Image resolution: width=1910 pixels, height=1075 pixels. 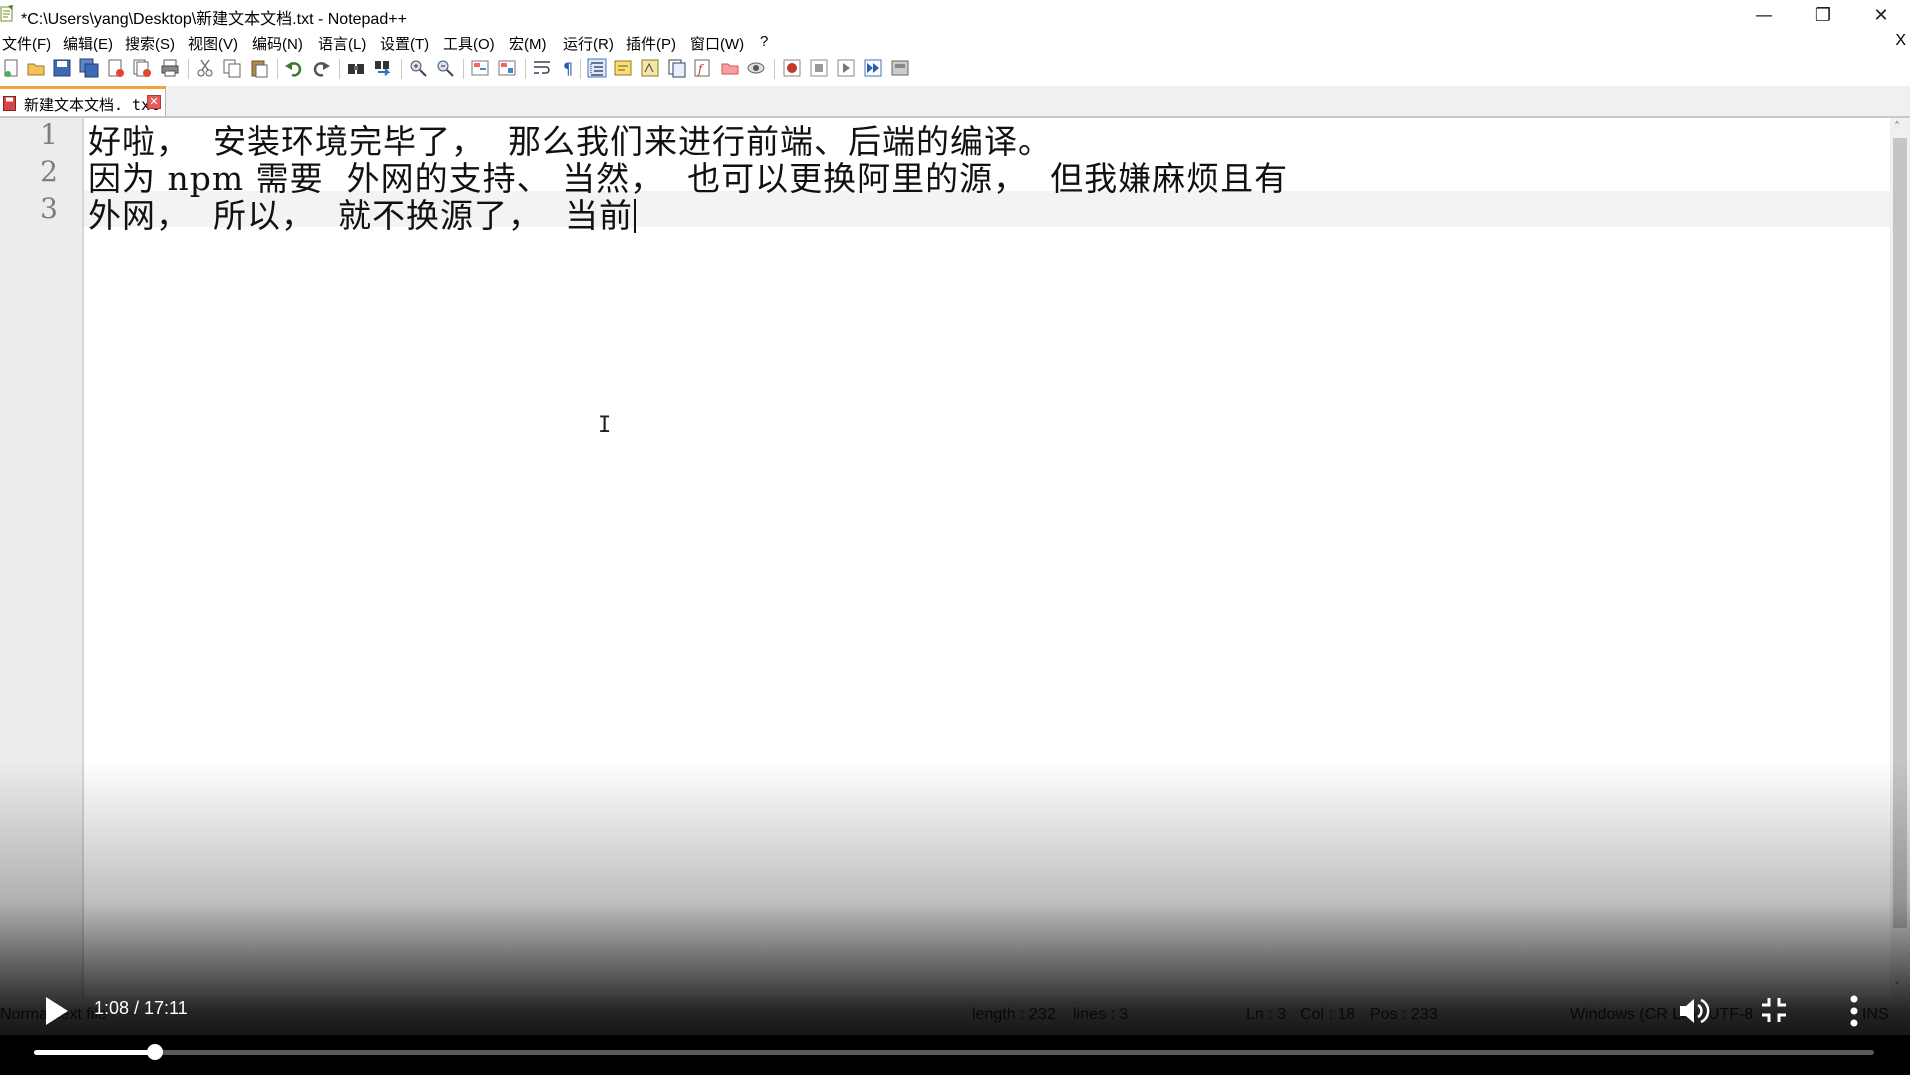 What do you see at coordinates (418, 68) in the screenshot?
I see `zoom-in-icon` at bounding box center [418, 68].